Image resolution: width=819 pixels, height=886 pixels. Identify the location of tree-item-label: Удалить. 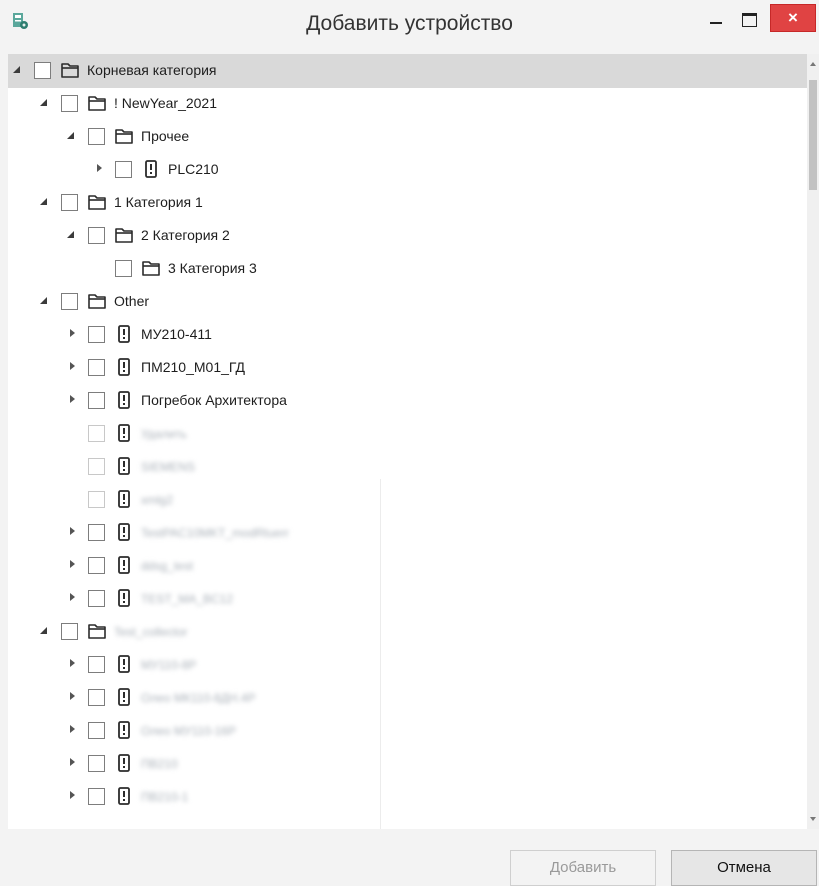
(164, 434).